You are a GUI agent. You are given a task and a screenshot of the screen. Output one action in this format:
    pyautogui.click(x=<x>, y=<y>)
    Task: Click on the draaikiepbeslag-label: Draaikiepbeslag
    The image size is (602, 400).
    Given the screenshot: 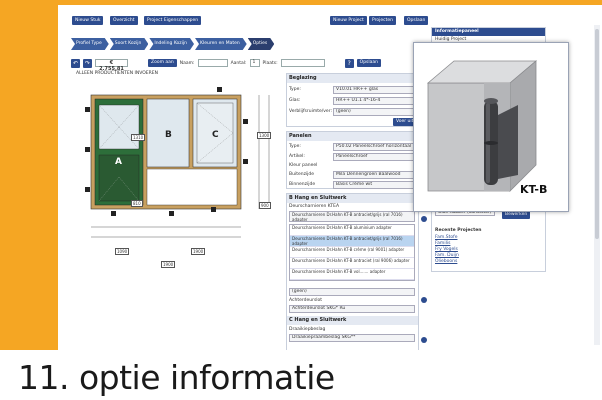 What is the action you would take?
    pyautogui.click(x=307, y=329)
    